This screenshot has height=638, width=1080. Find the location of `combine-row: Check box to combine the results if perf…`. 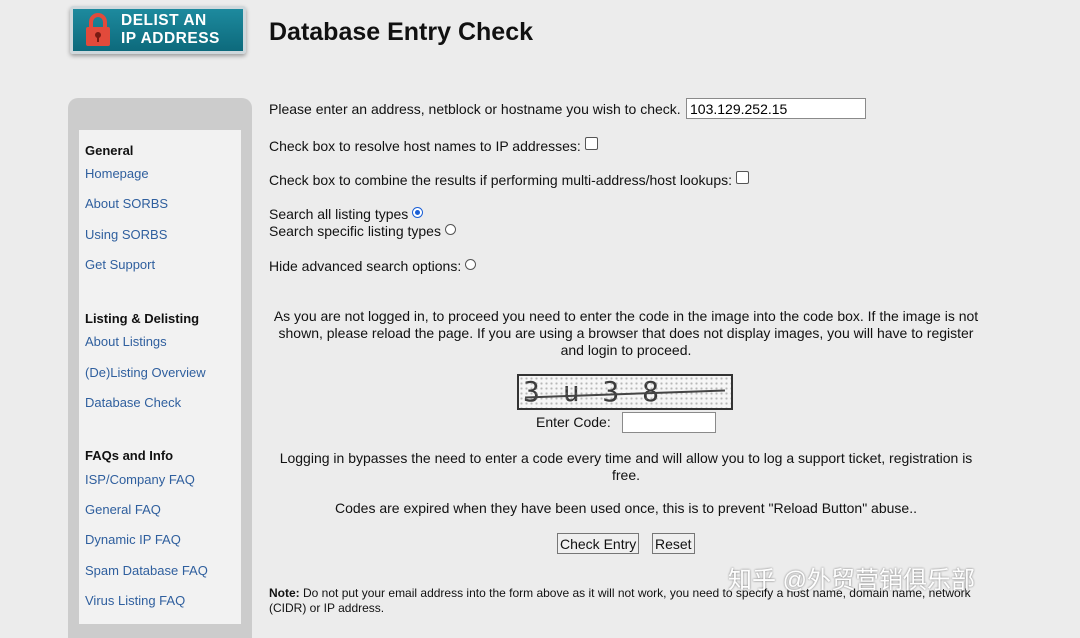

combine-row: Check box to combine the results if perf… is located at coordinates (509, 179).